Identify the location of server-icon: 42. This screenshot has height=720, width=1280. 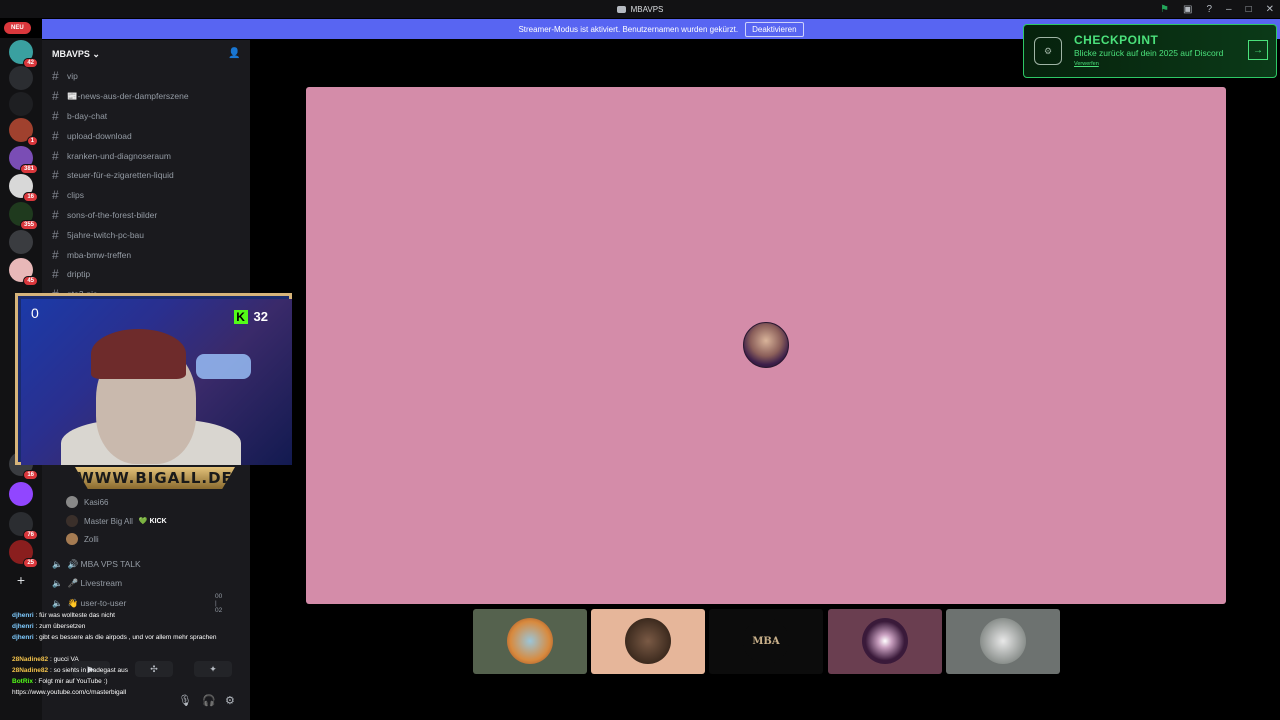
(23, 54).